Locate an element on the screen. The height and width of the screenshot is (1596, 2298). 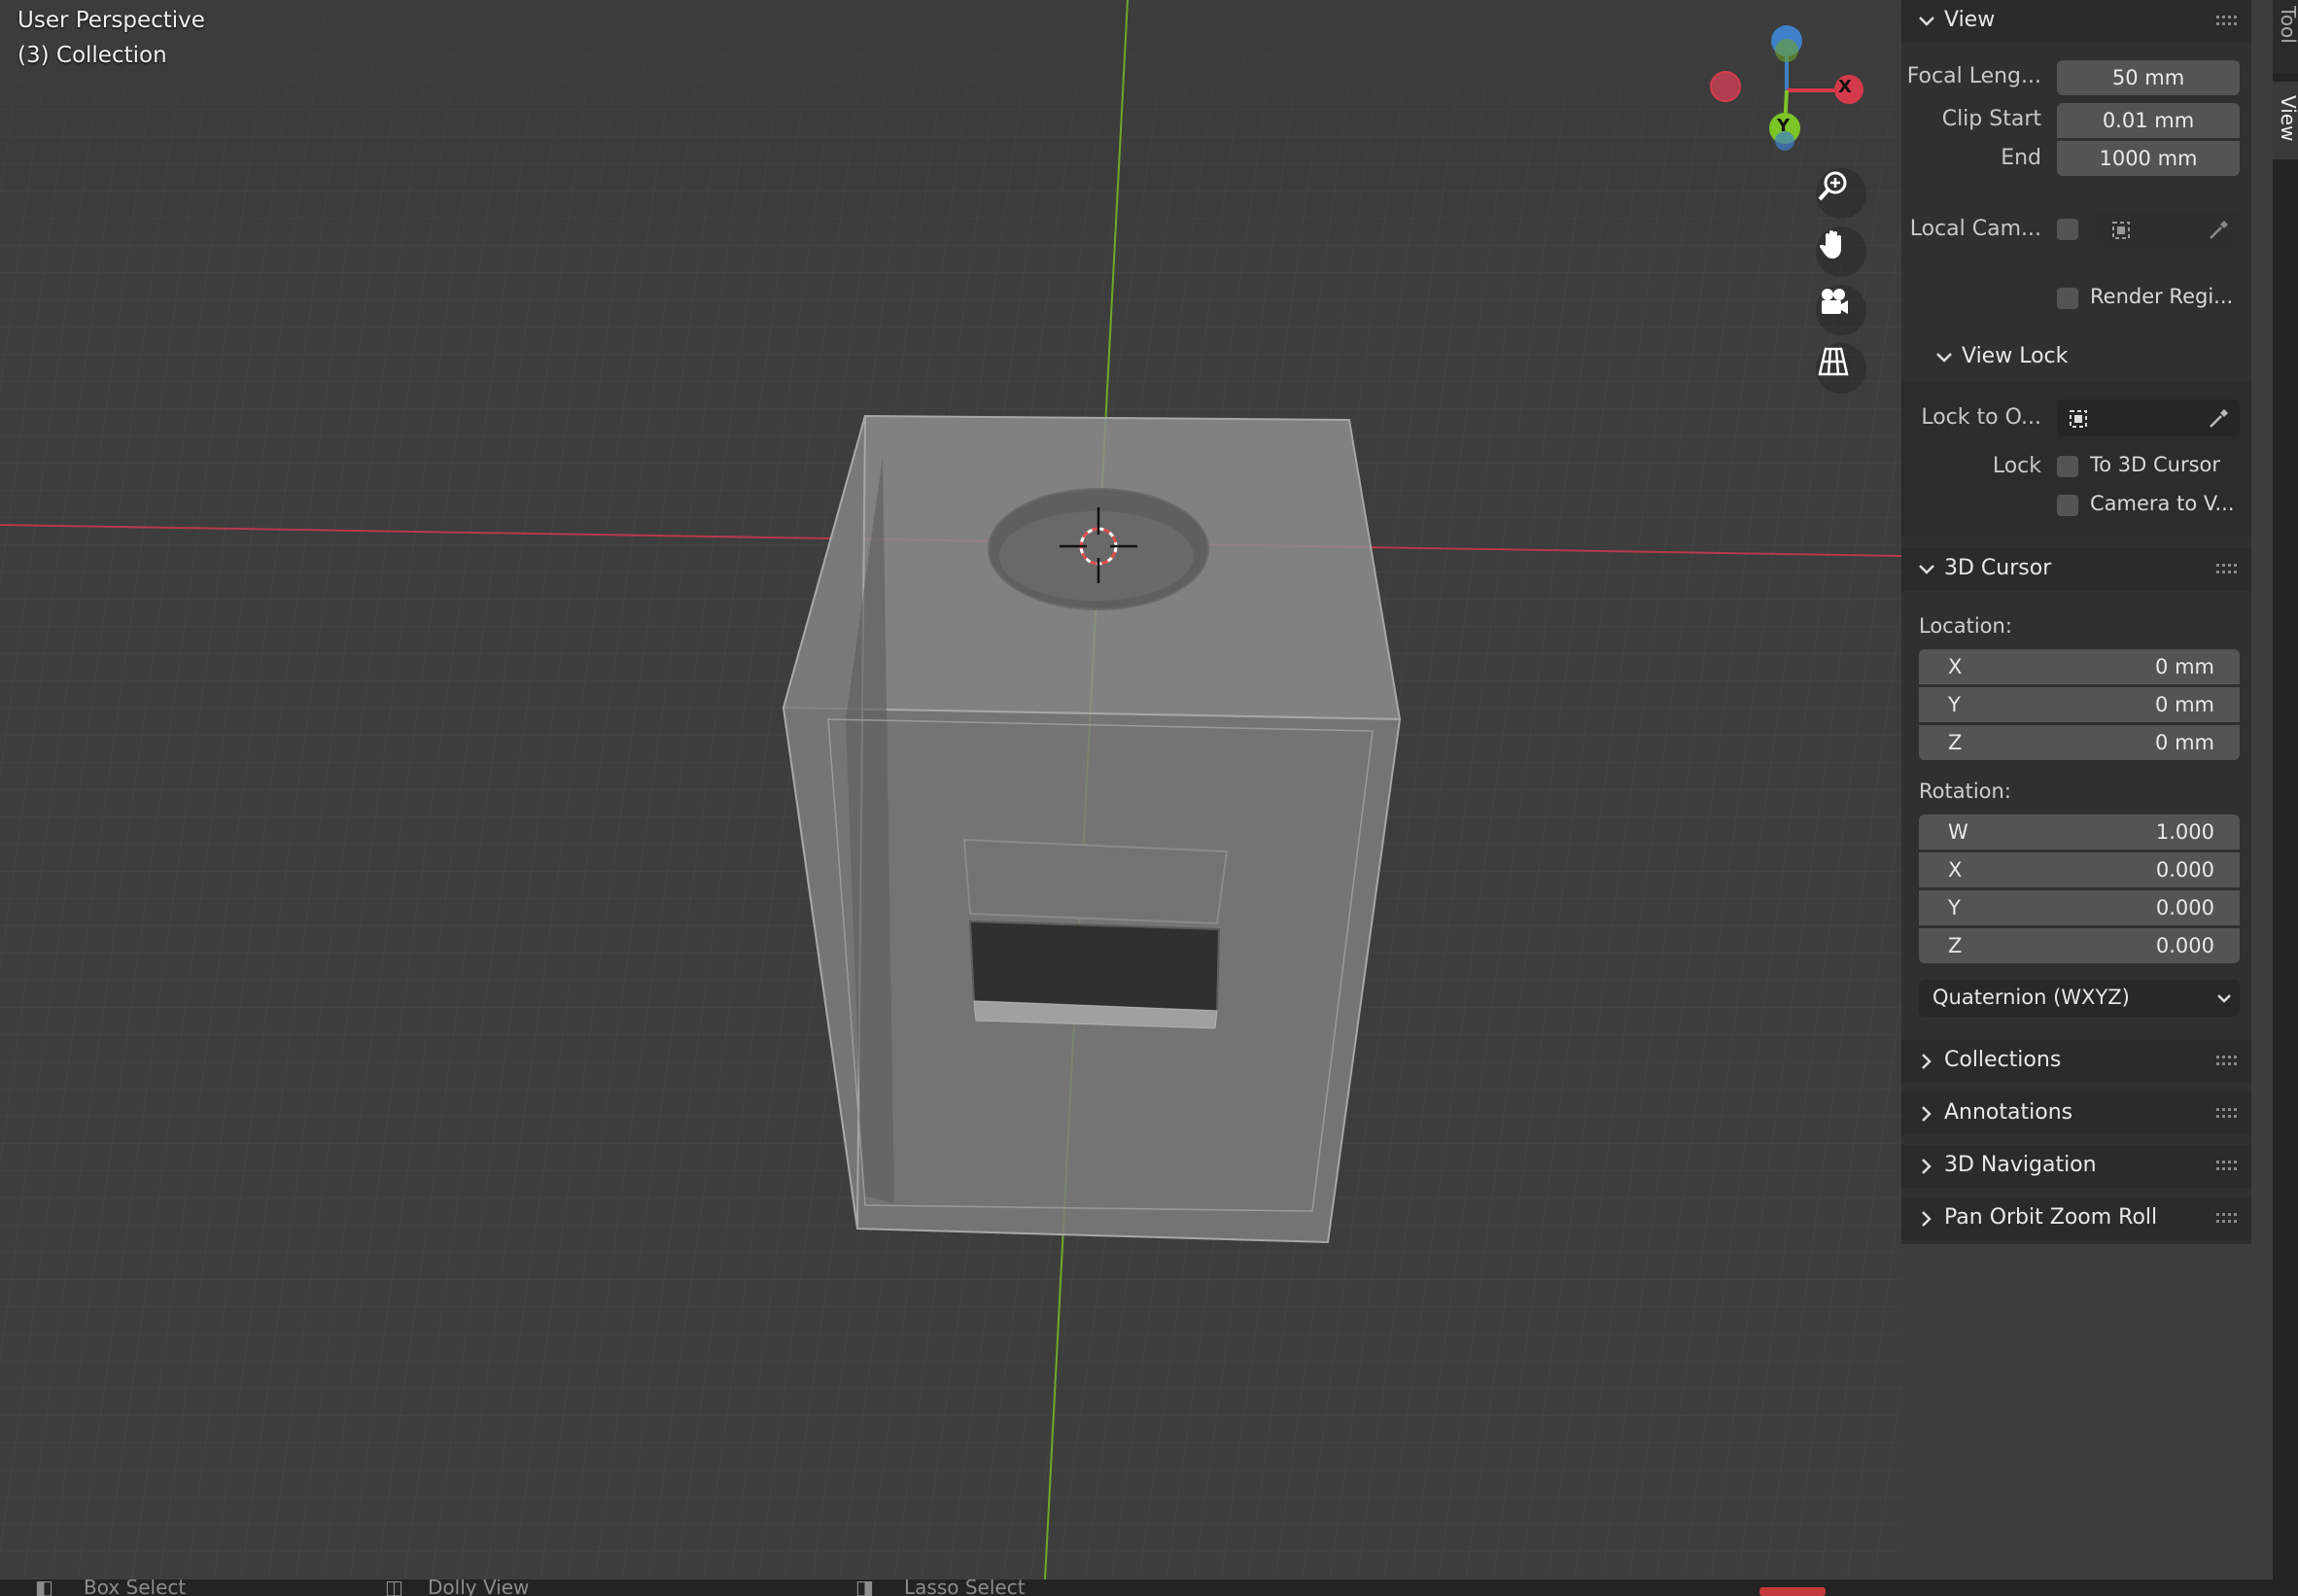
tab-tool: Tool is located at coordinates (2285, 37).